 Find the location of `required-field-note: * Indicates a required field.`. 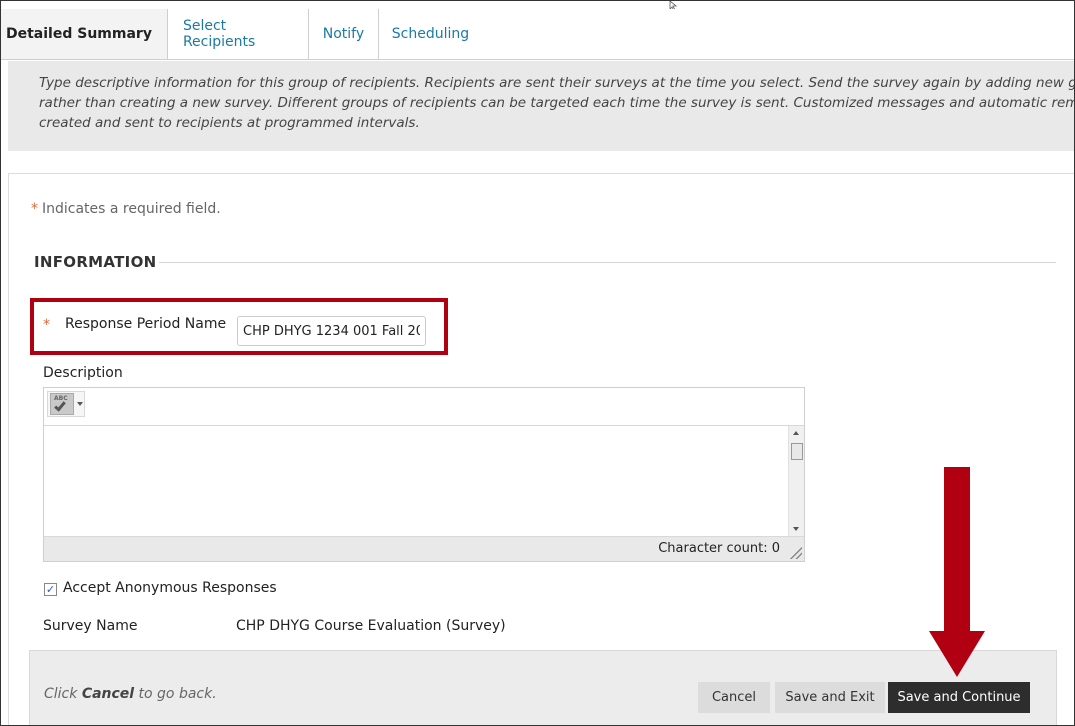

required-field-note: * Indicates a required field. is located at coordinates (126, 209).